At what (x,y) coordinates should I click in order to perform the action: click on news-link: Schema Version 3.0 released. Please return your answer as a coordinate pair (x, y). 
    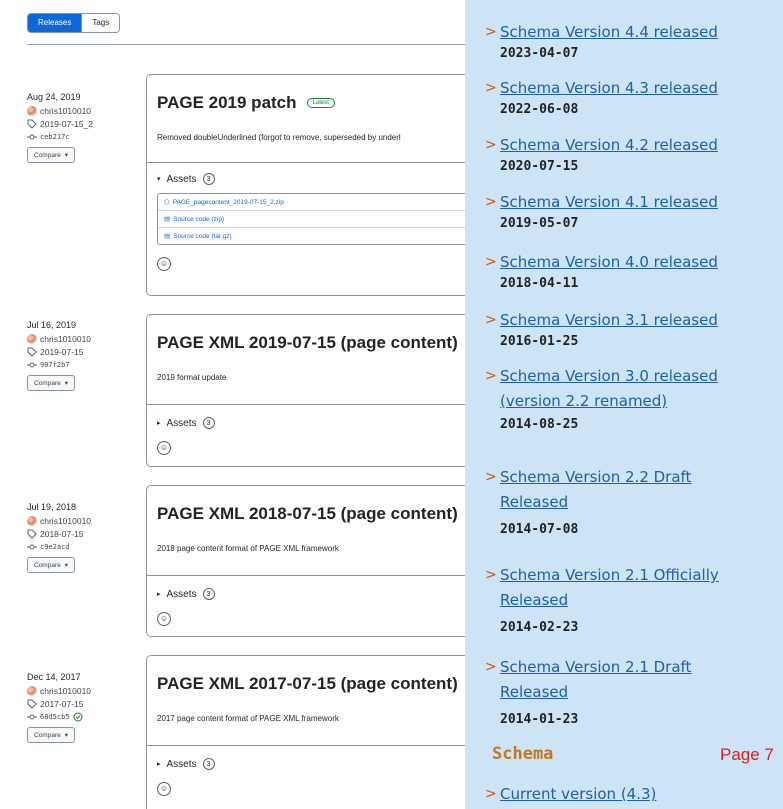
    Looking at the image, I should click on (635, 376).